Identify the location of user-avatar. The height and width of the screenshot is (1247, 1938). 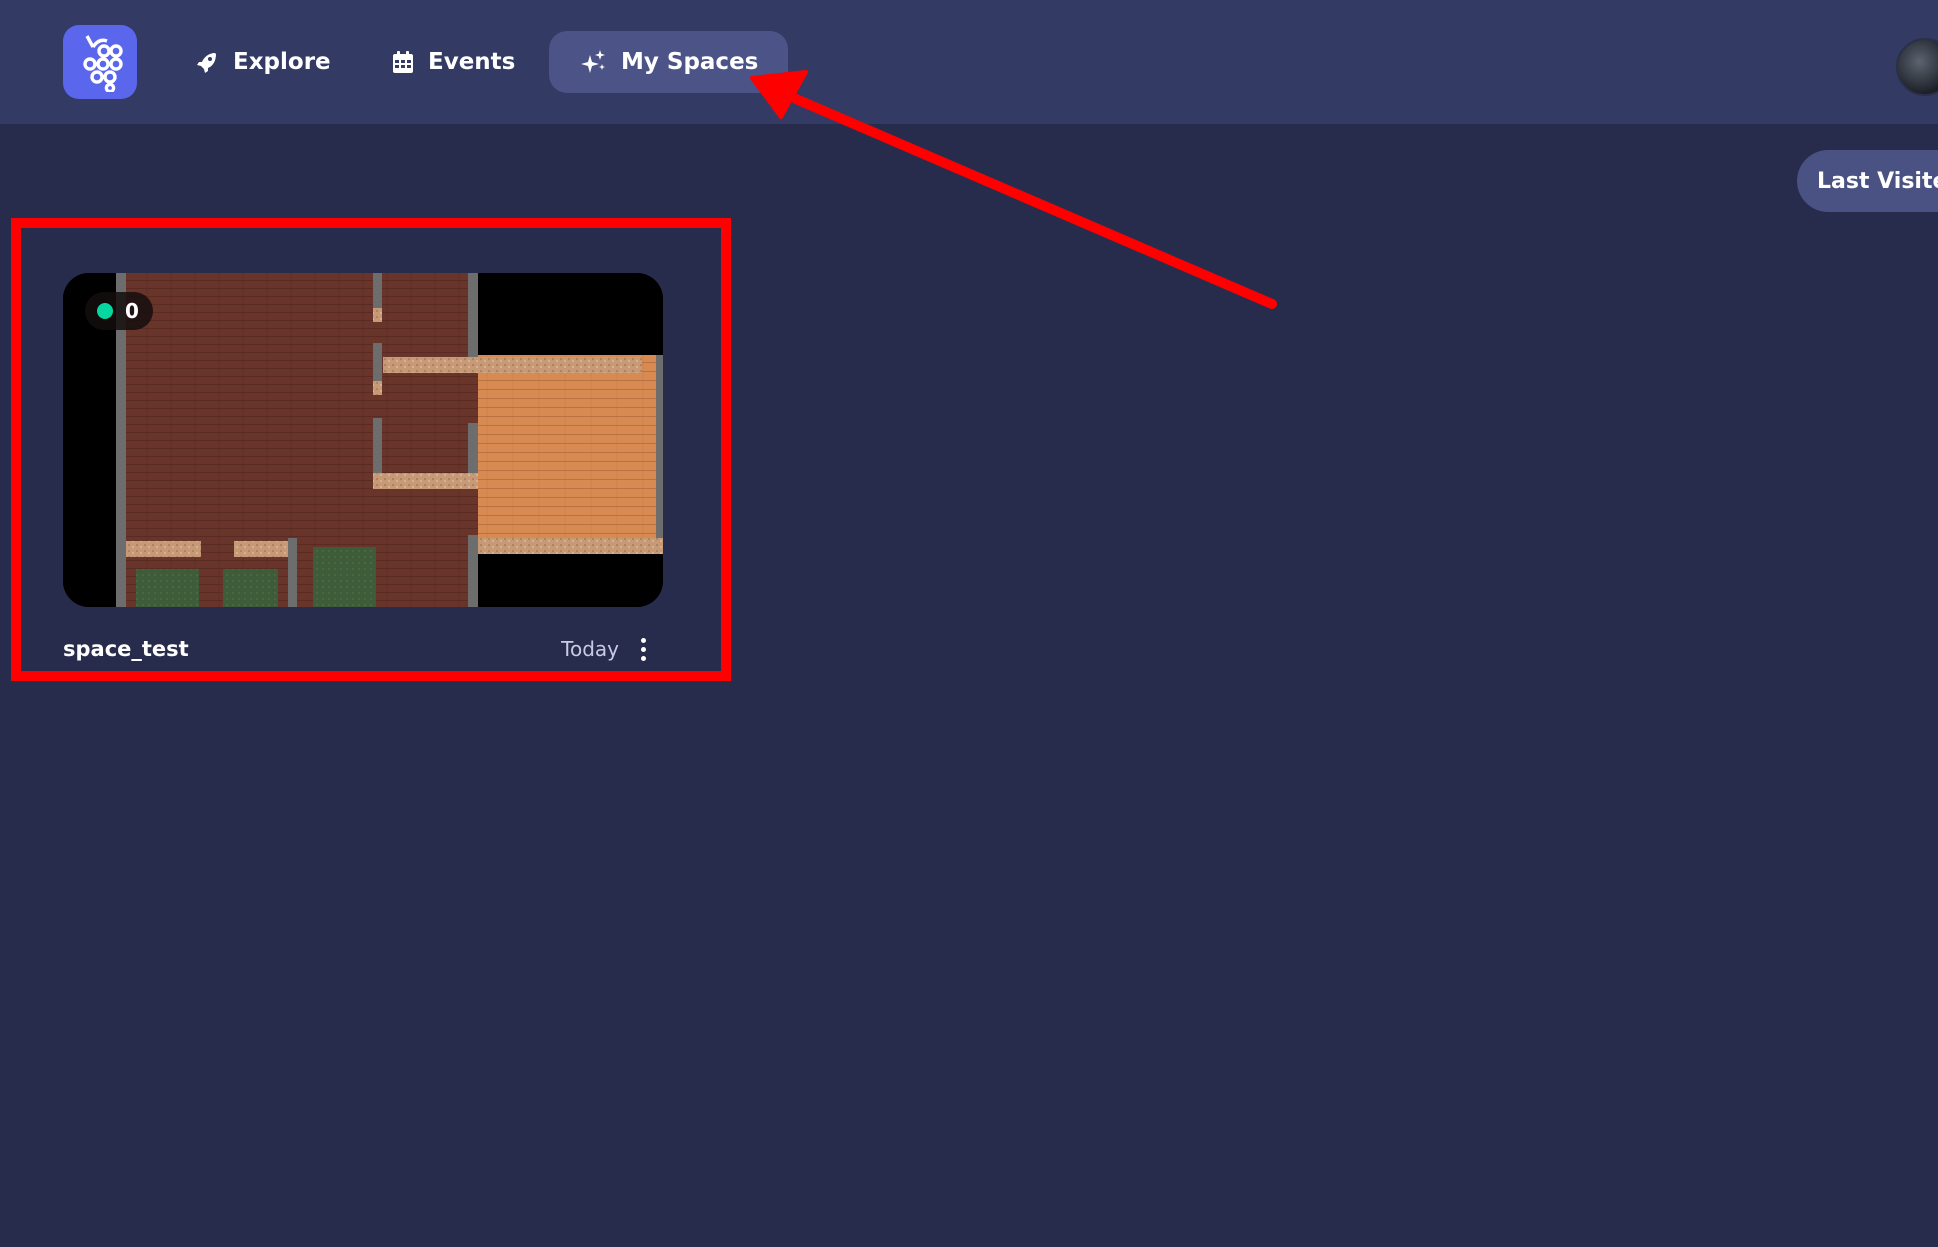
(1917, 67).